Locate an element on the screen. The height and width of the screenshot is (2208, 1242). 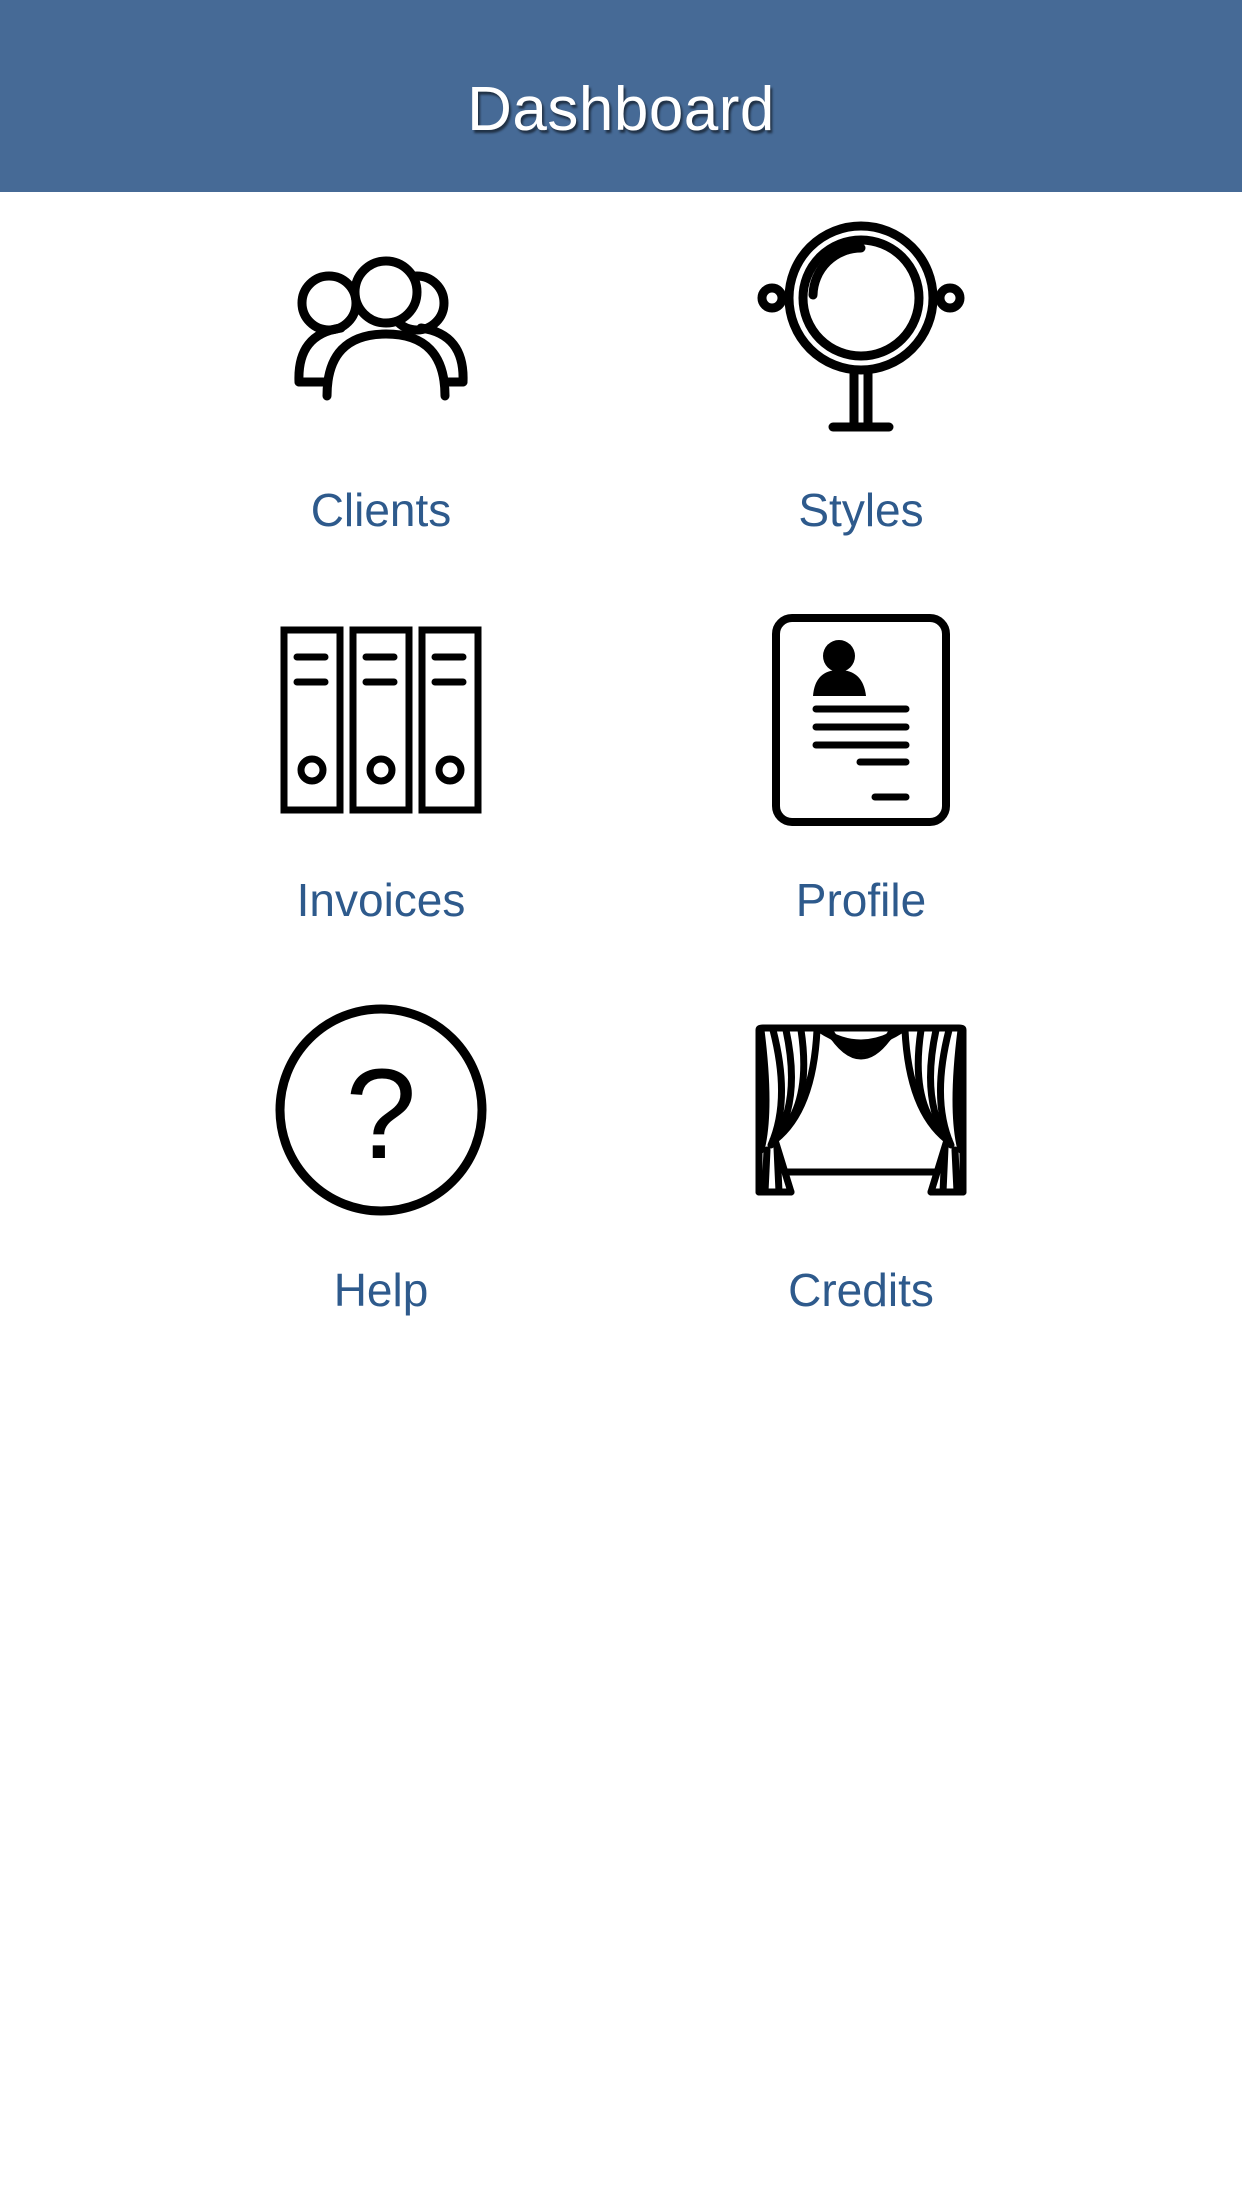
help-tile: ? Help is located at coordinates (381, 1155).